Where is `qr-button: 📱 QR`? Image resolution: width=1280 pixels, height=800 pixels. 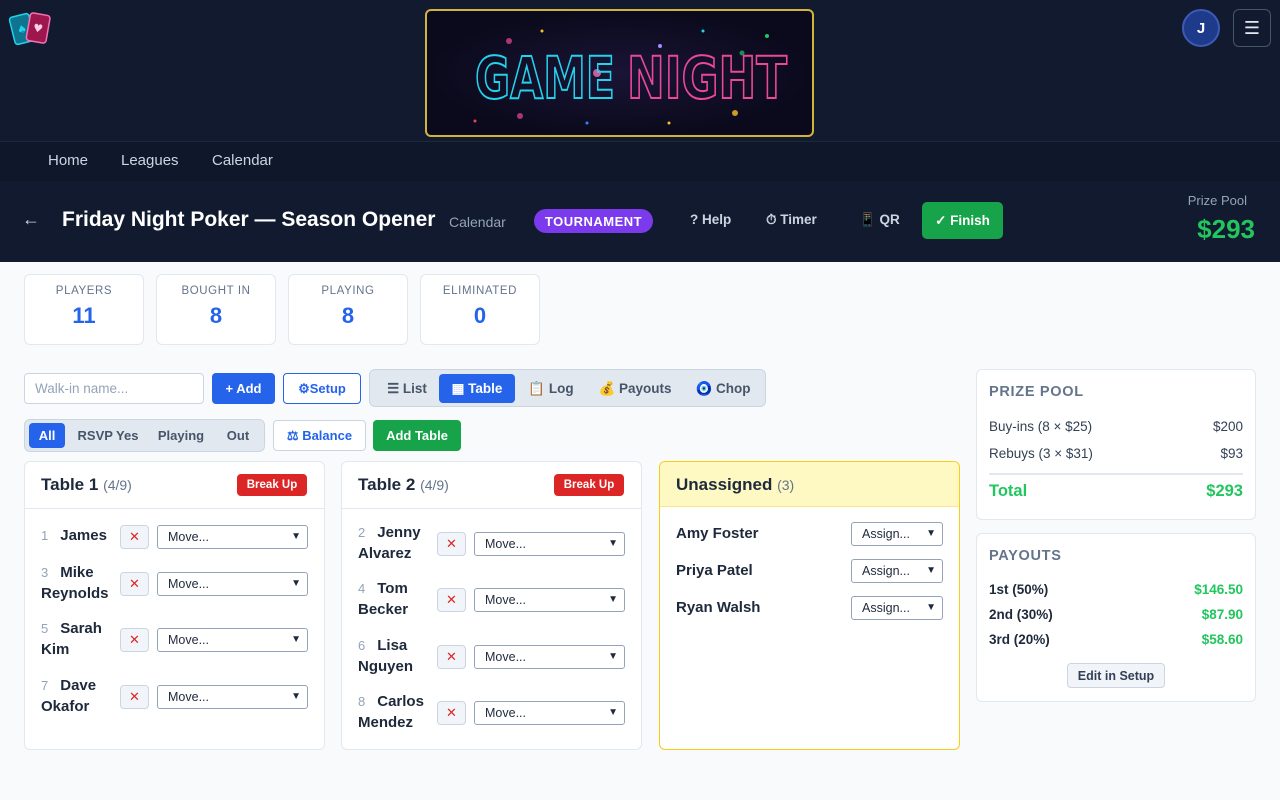
qr-button: 📱 QR is located at coordinates (879, 220).